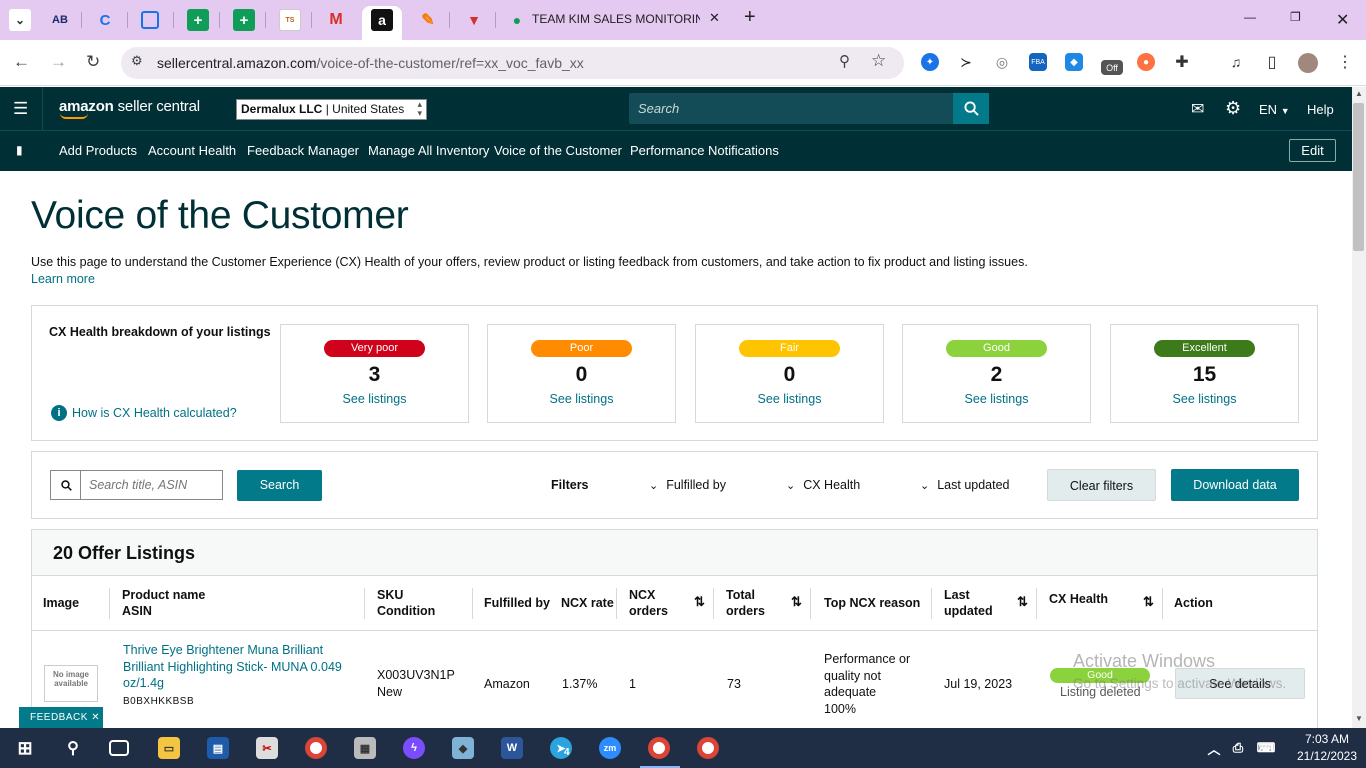  I want to click on global-search-button, so click(971, 108).